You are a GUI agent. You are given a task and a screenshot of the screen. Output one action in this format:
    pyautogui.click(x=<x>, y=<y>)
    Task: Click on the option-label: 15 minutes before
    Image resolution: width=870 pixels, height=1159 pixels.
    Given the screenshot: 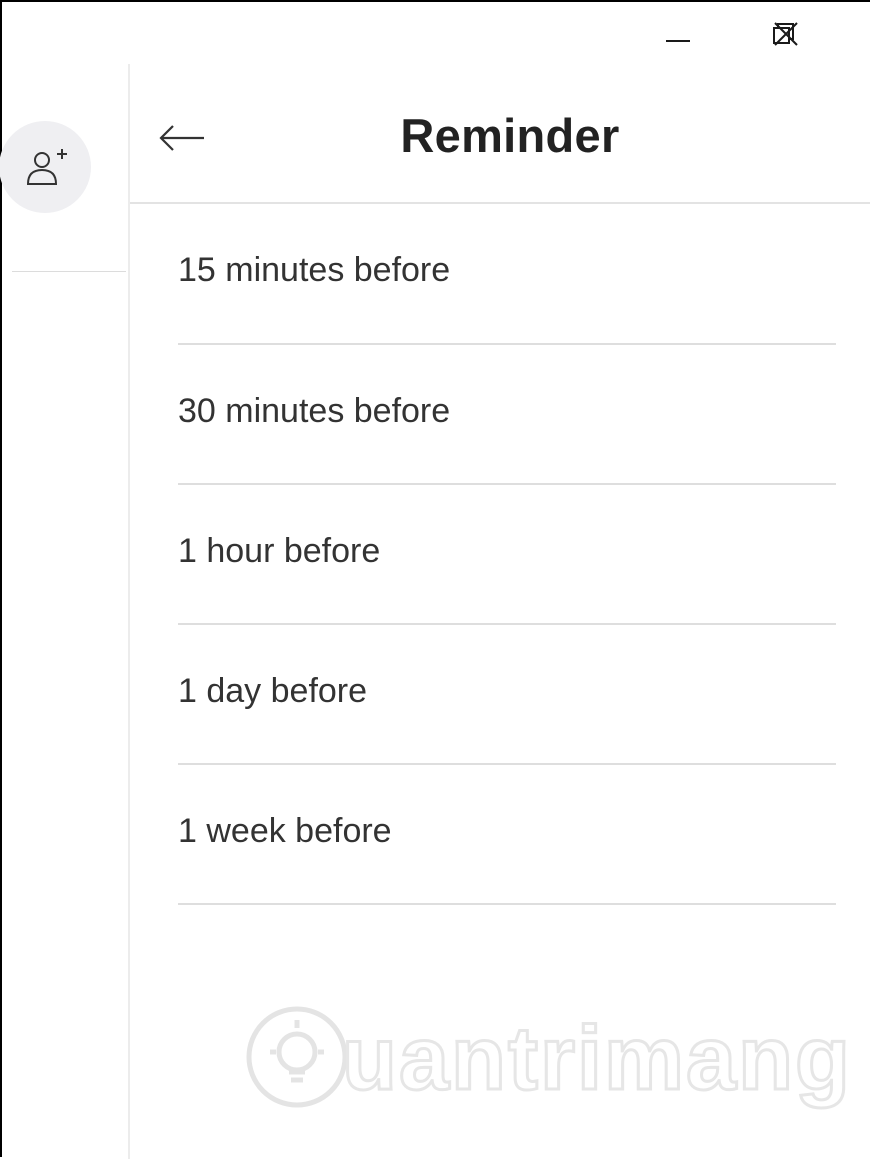 What is the action you would take?
    pyautogui.click(x=314, y=270)
    